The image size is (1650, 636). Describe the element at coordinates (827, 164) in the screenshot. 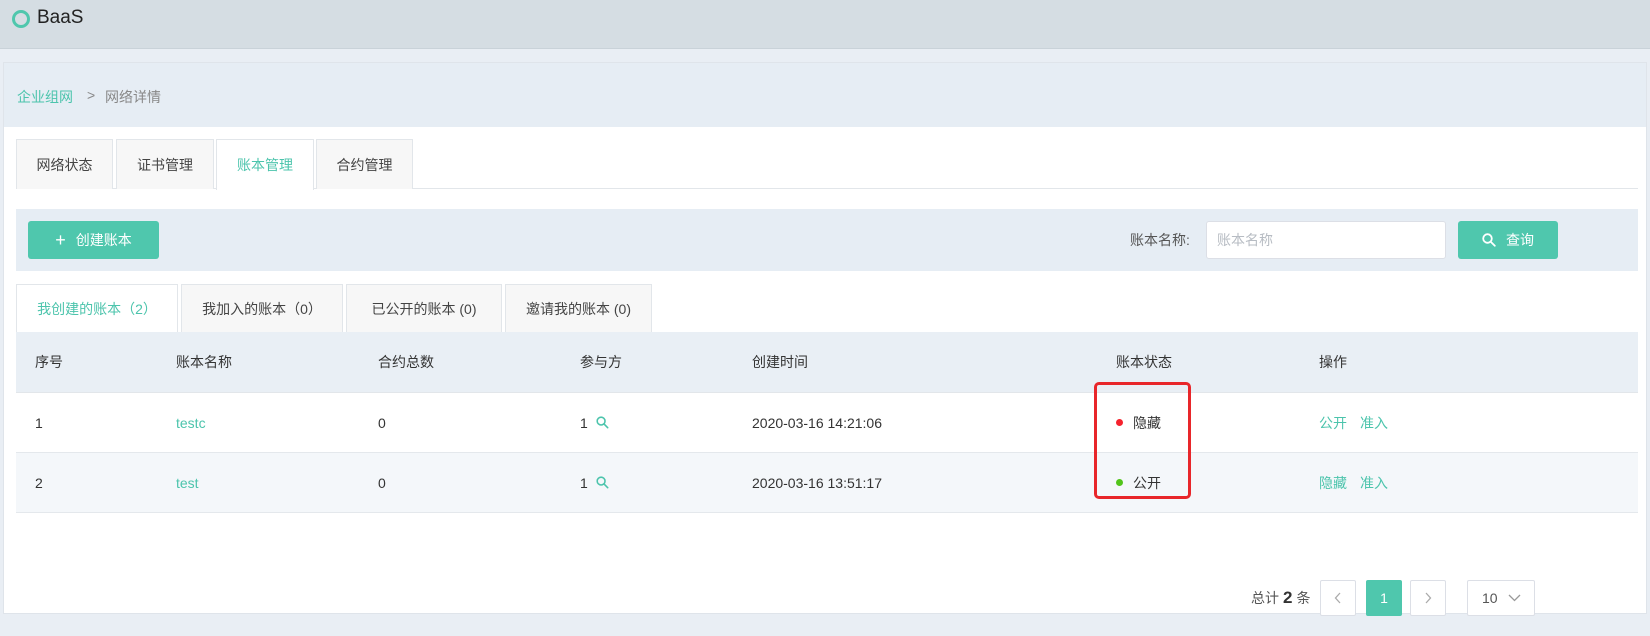

I see `main-tabs: 网络状态 证书管理 账本管理 合约管理` at that location.